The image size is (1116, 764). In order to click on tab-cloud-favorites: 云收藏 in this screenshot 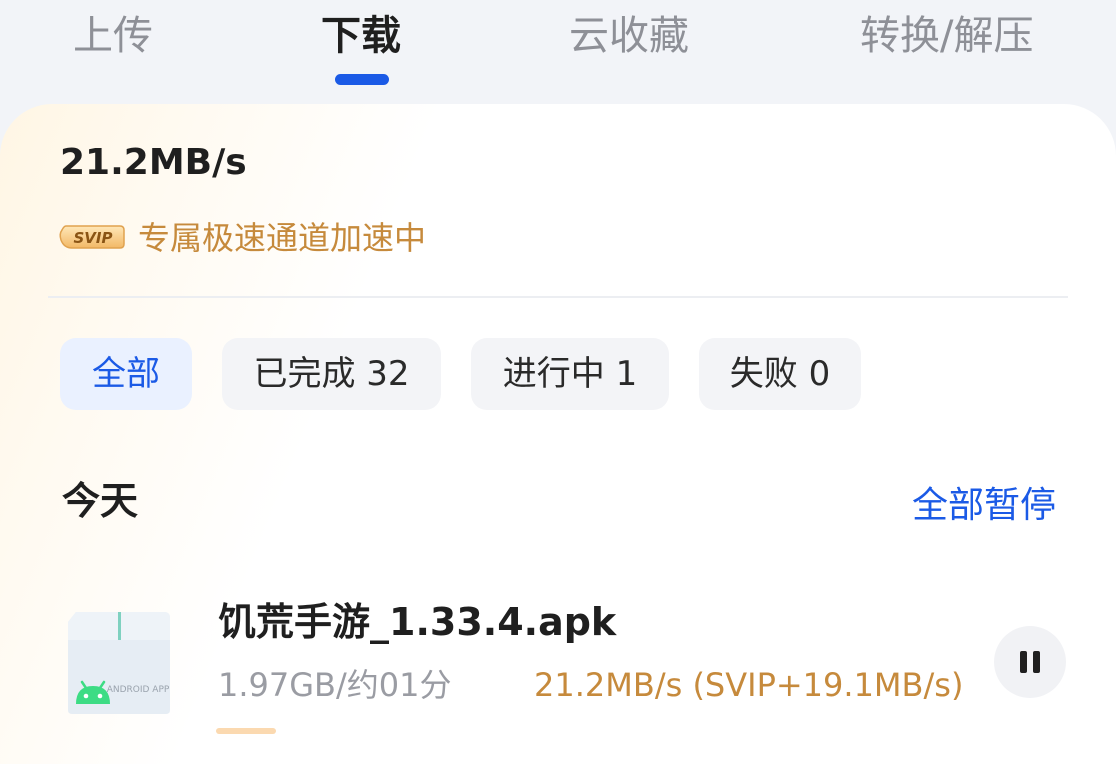, I will do `click(629, 36)`.